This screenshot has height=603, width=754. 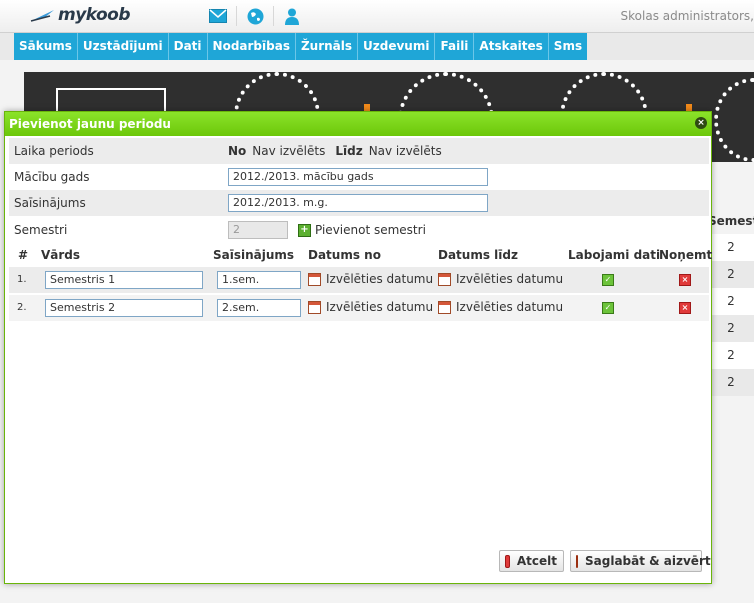 I want to click on abbreviation-row: Saīsinājums 2012./2013. m.g., so click(x=359, y=203).